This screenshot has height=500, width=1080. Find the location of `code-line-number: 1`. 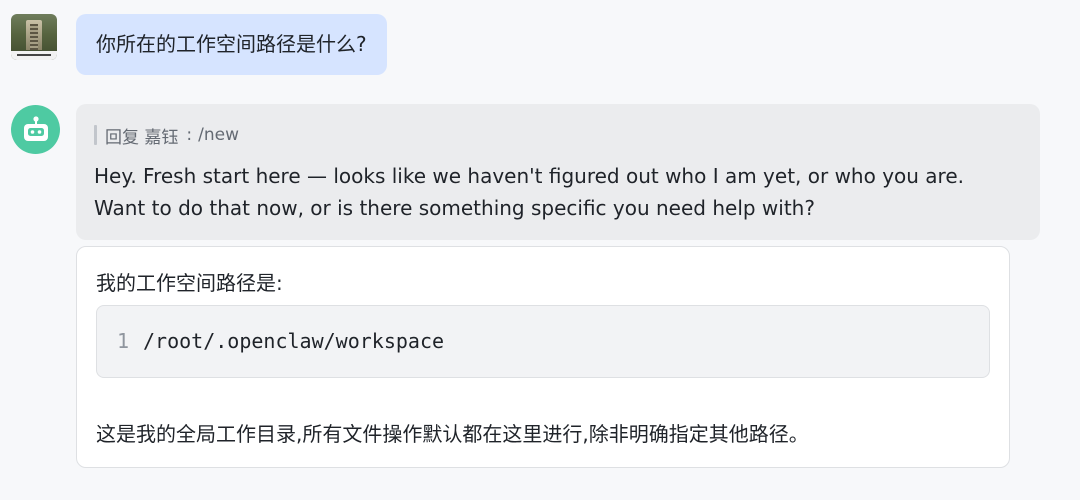

code-line-number: 1 is located at coordinates (123, 341).